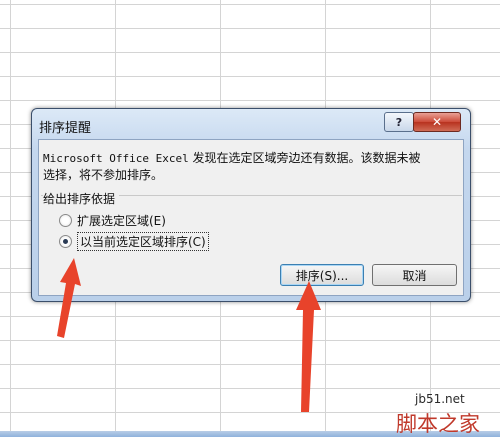 The image size is (500, 438). I want to click on arrow-to-radio-option, so click(69, 298).